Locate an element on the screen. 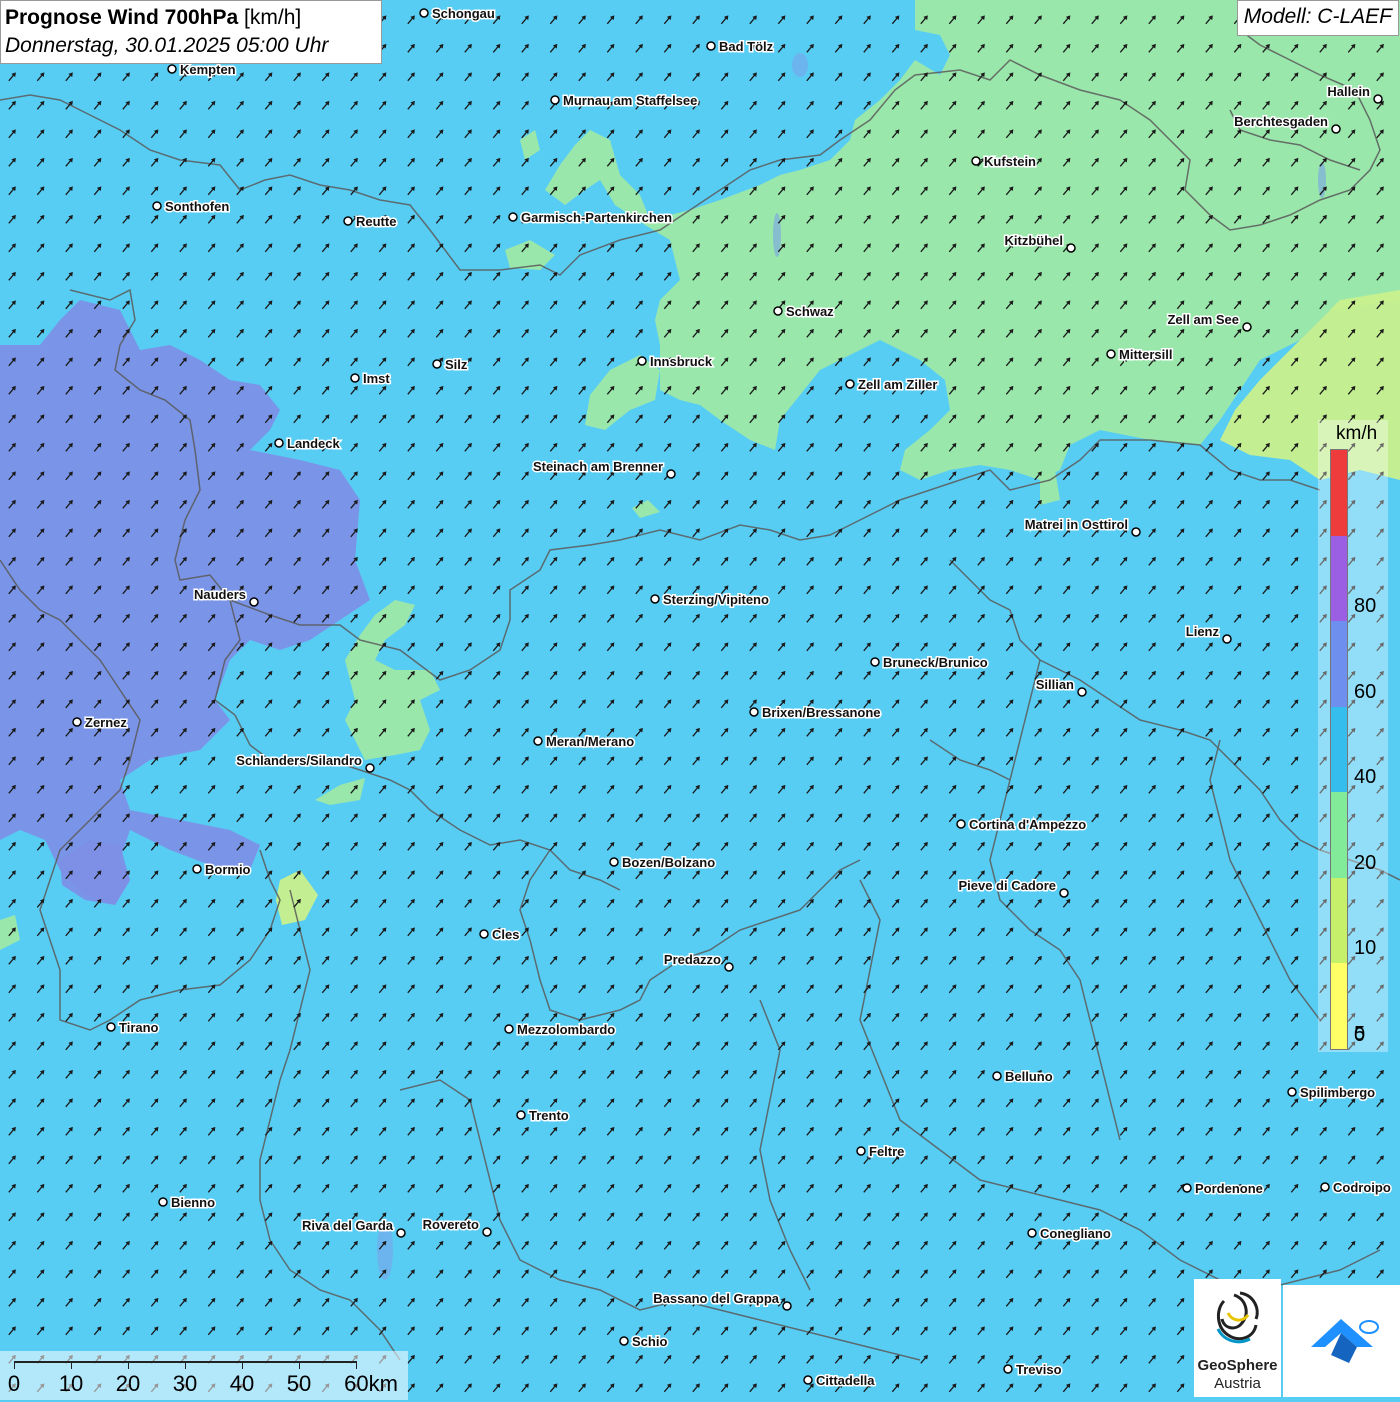 The width and height of the screenshot is (1400, 1402). city-label: Bienno is located at coordinates (193, 1202).